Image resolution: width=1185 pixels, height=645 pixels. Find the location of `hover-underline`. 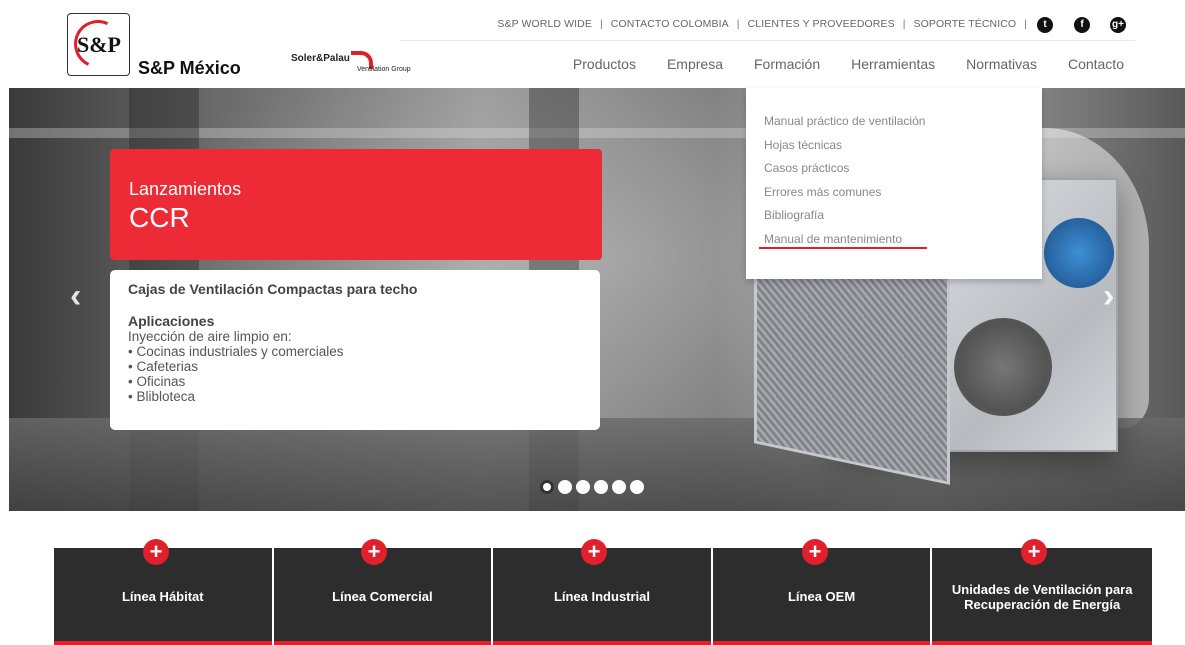

hover-underline is located at coordinates (843, 248).